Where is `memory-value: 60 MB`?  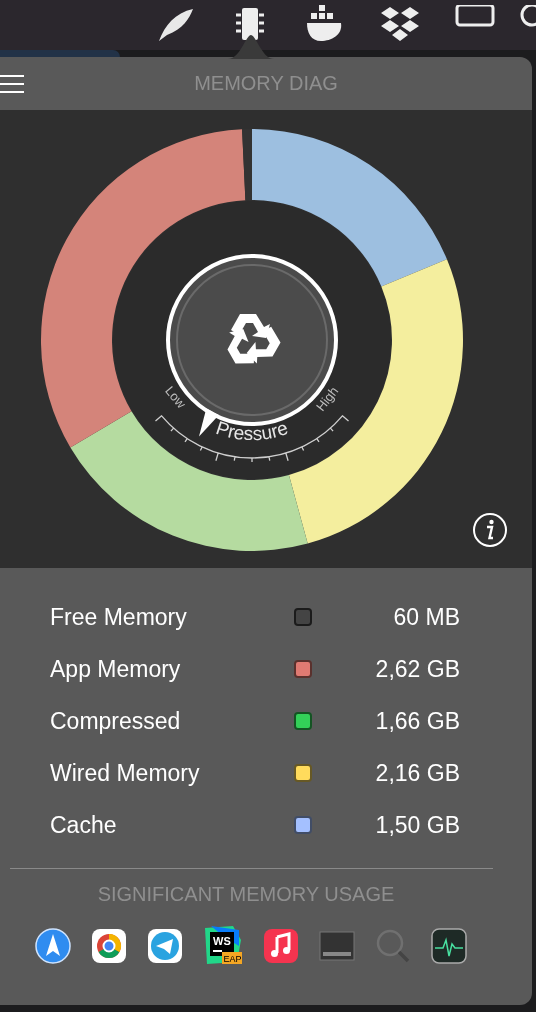
memory-value: 60 MB is located at coordinates (426, 617).